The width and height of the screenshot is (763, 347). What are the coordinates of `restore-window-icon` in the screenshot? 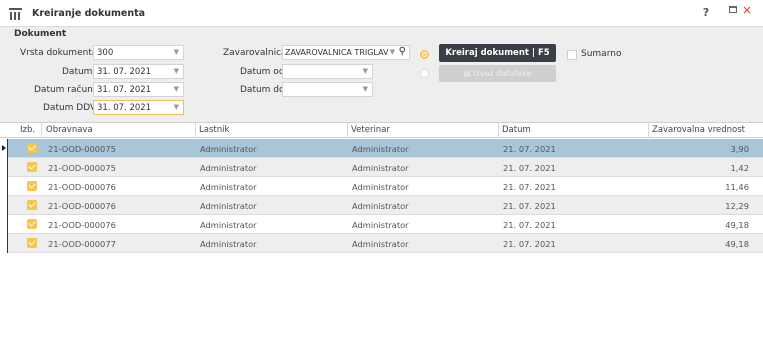 It's located at (733, 9).